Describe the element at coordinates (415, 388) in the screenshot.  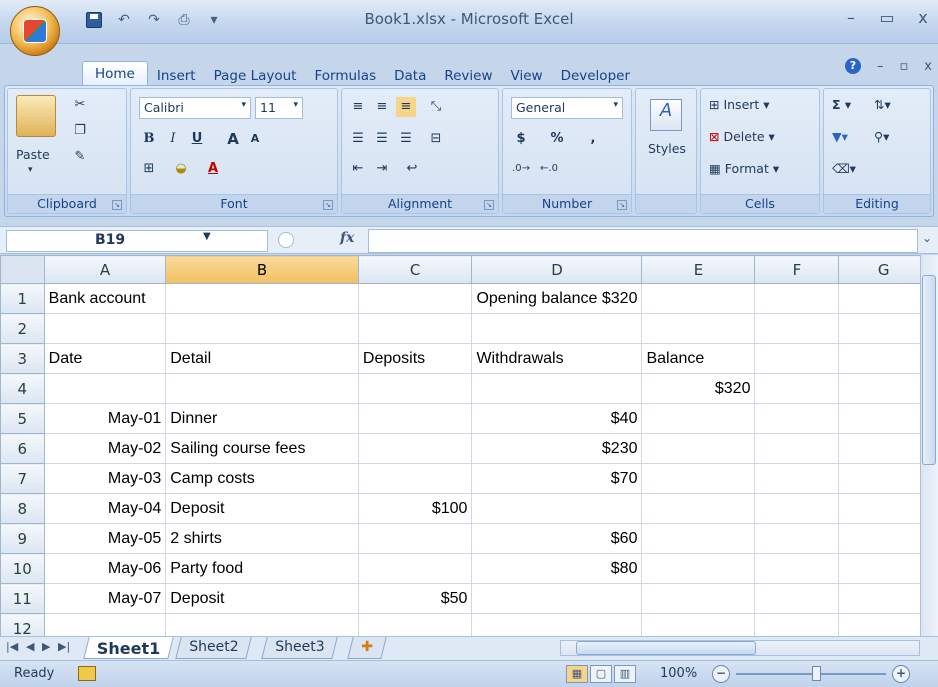
I see `cell-c4` at that location.